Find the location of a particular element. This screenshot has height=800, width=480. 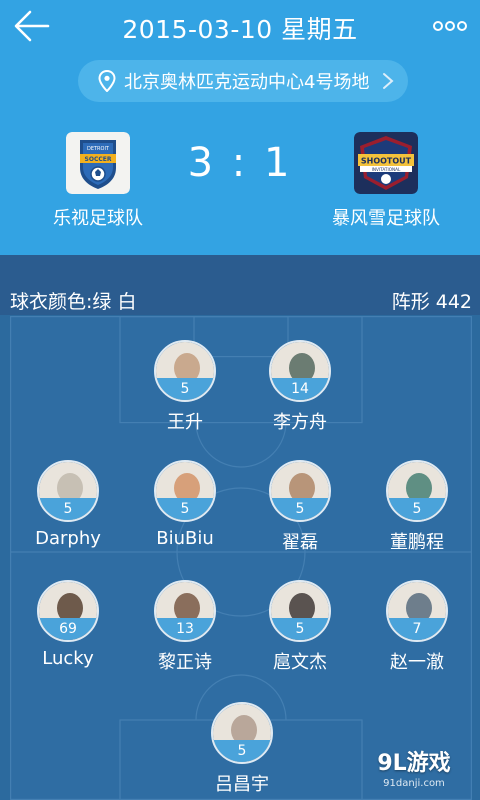

player-name: 吕昌宇 is located at coordinates (242, 784).